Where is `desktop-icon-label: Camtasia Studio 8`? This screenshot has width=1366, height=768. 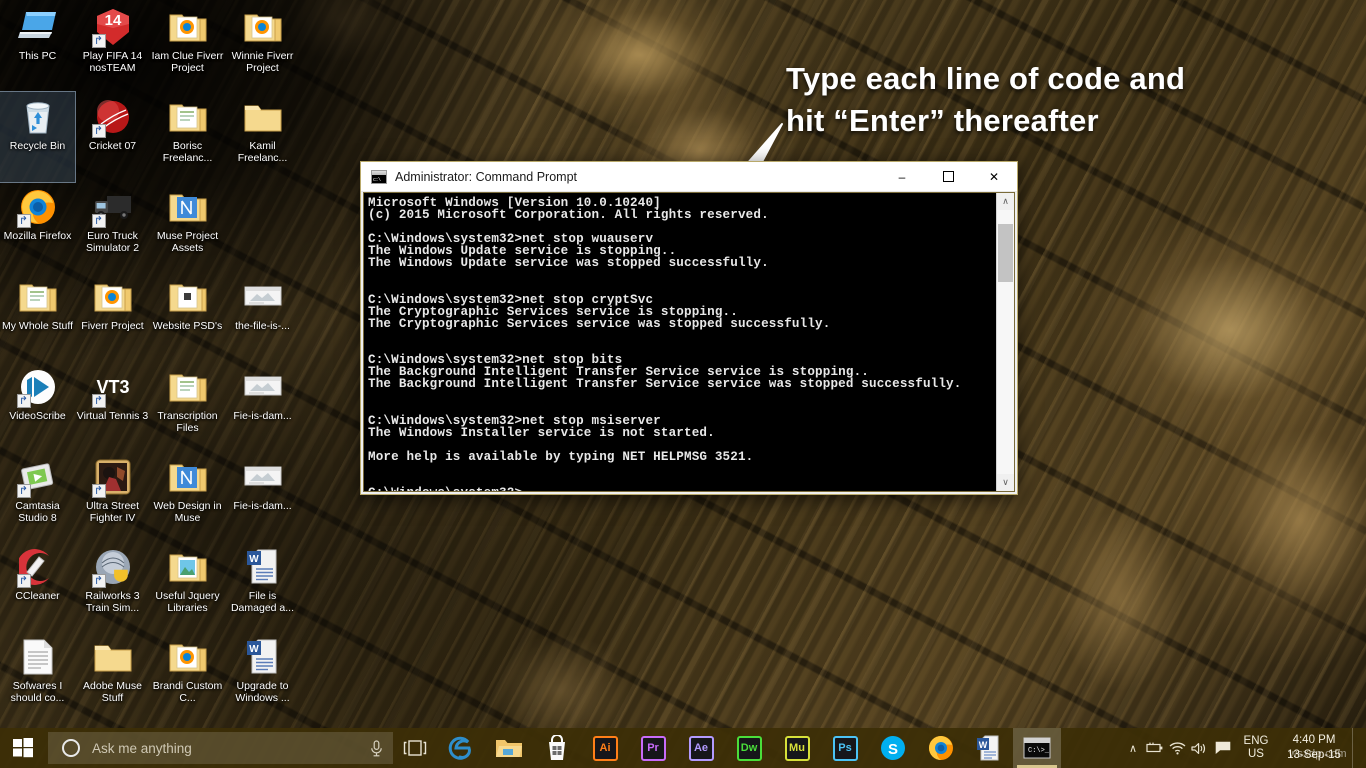
desktop-icon-label: Camtasia Studio 8 is located at coordinates (37, 512).